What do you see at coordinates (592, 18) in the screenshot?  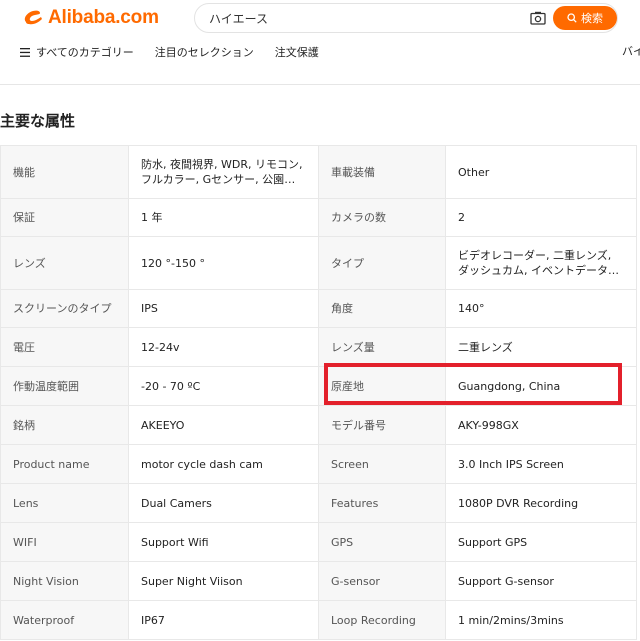 I see `search-button-label: 検索` at bounding box center [592, 18].